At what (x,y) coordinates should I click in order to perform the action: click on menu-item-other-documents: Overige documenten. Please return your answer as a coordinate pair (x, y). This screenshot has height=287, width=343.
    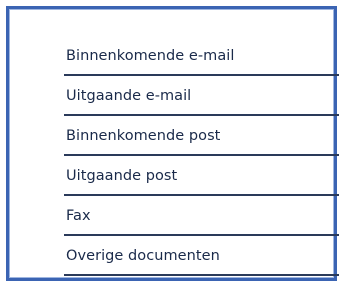
    Looking at the image, I should click on (201, 256).